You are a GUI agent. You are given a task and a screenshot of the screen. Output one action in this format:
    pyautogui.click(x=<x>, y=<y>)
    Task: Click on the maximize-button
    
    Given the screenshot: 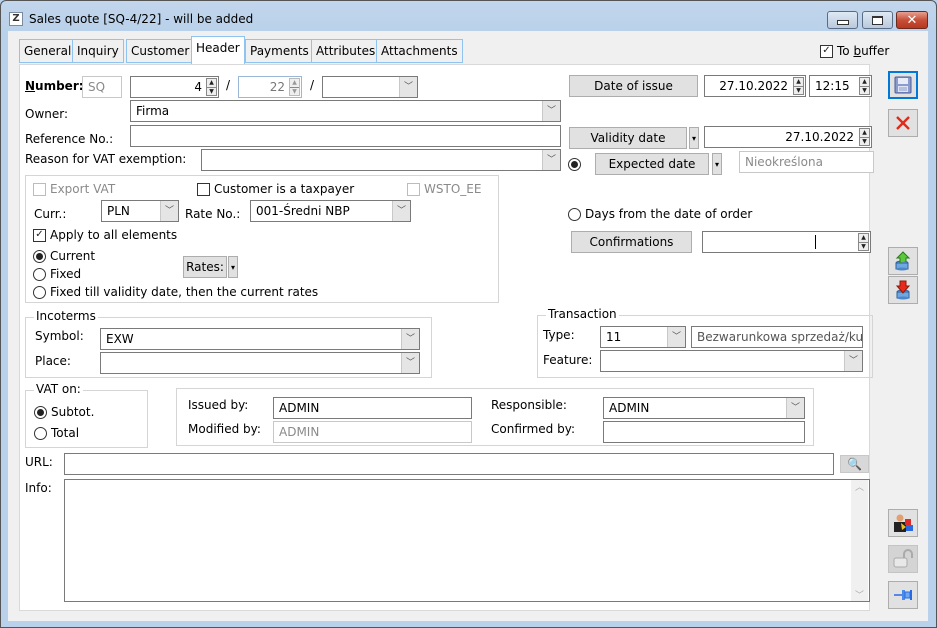 What is the action you would take?
    pyautogui.click(x=877, y=20)
    